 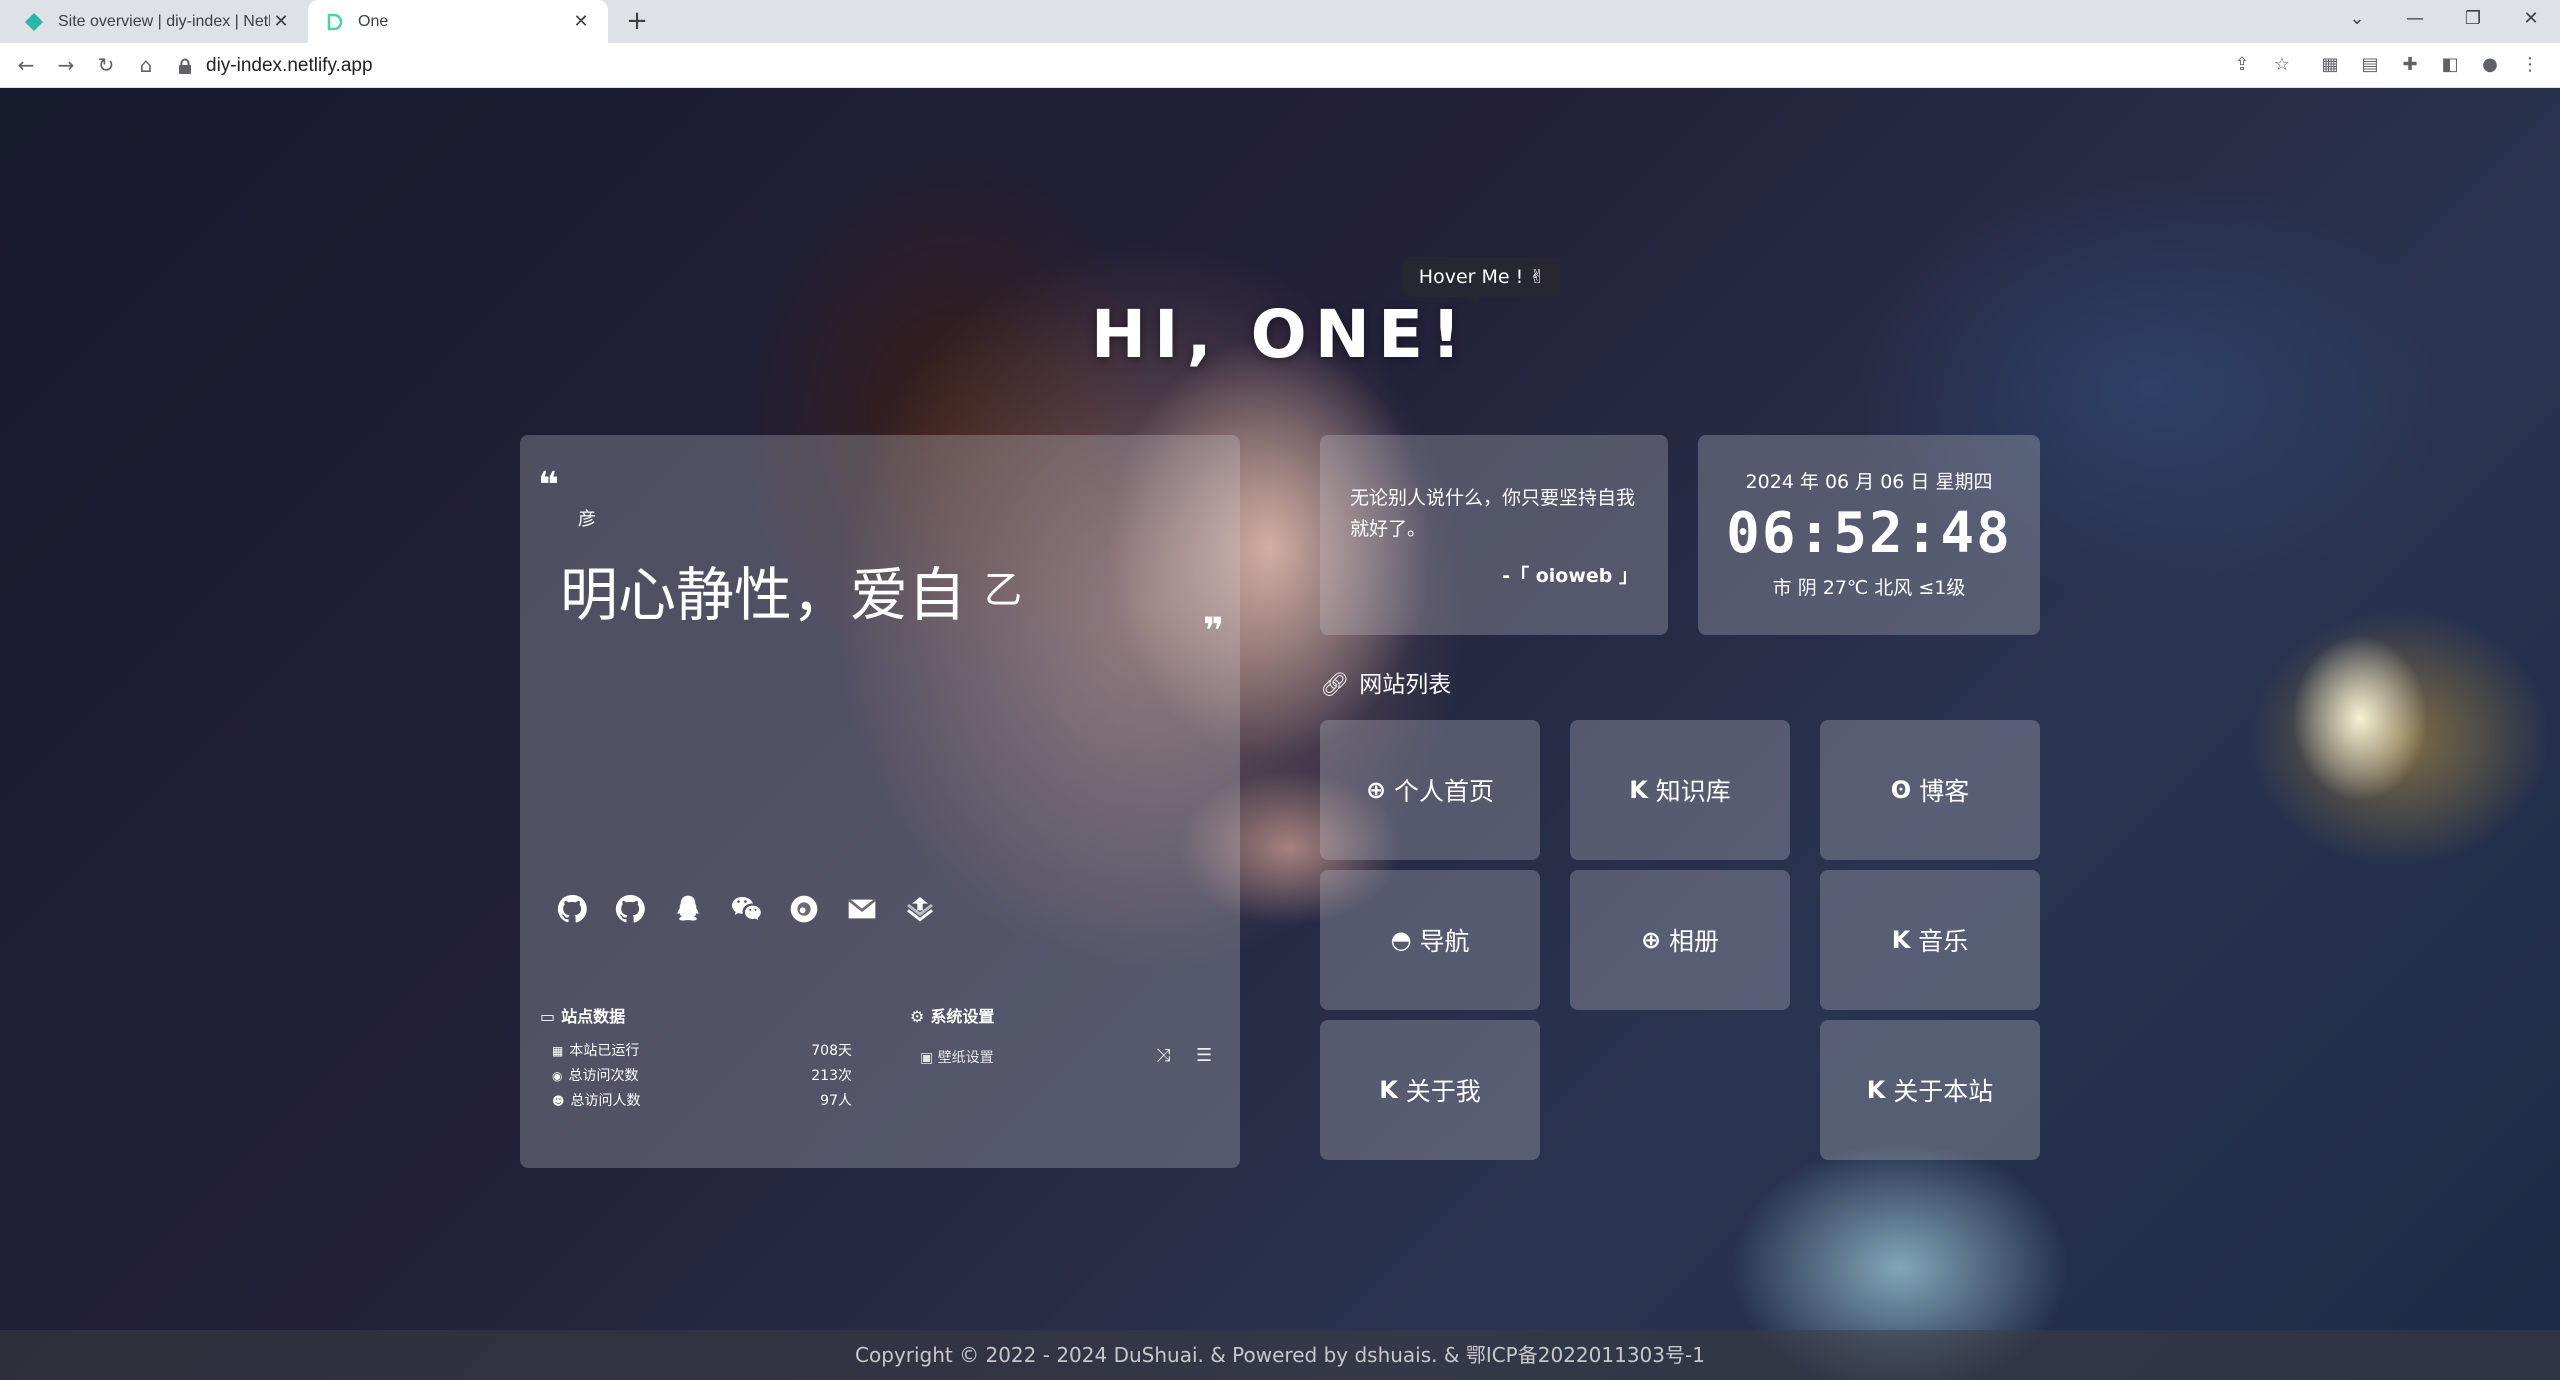 What do you see at coordinates (1570, 576) in the screenshot?
I see `quote-source: -「 oioweb 」` at bounding box center [1570, 576].